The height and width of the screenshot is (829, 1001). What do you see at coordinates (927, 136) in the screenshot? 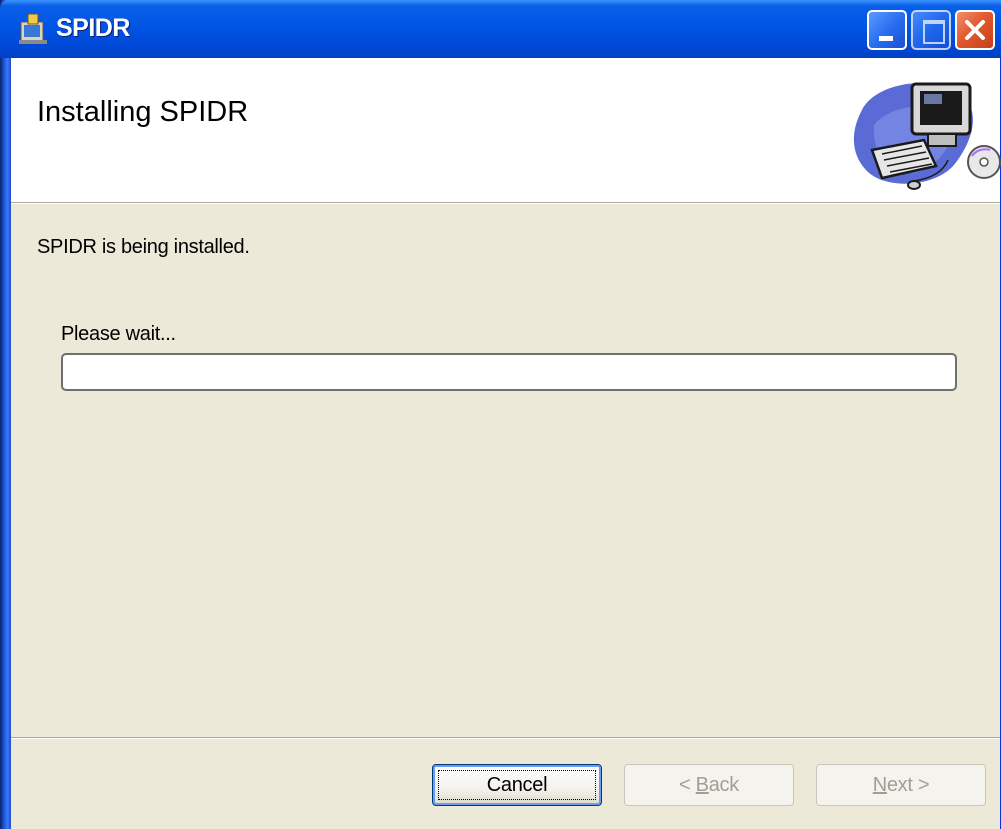
I see `computer-install-icon` at bounding box center [927, 136].